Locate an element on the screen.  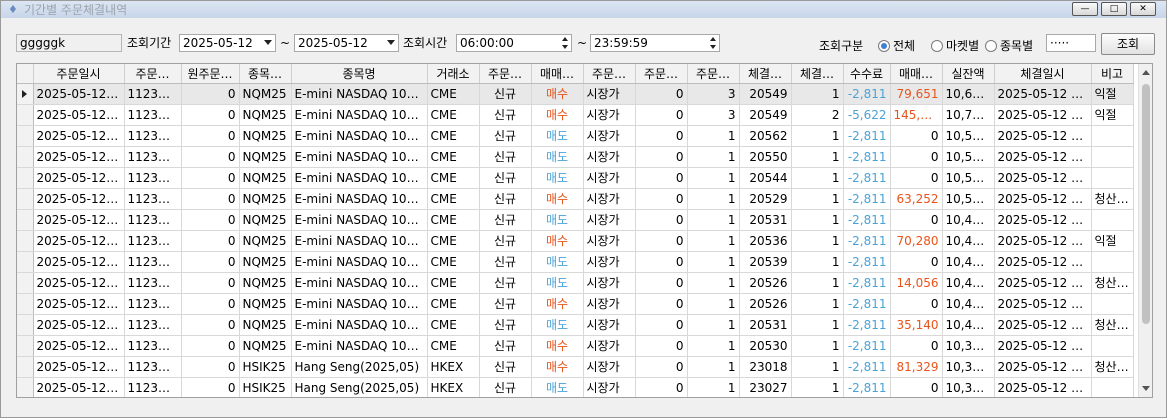
mode-radio-symbol: 종목별 is located at coordinates (1009, 46).